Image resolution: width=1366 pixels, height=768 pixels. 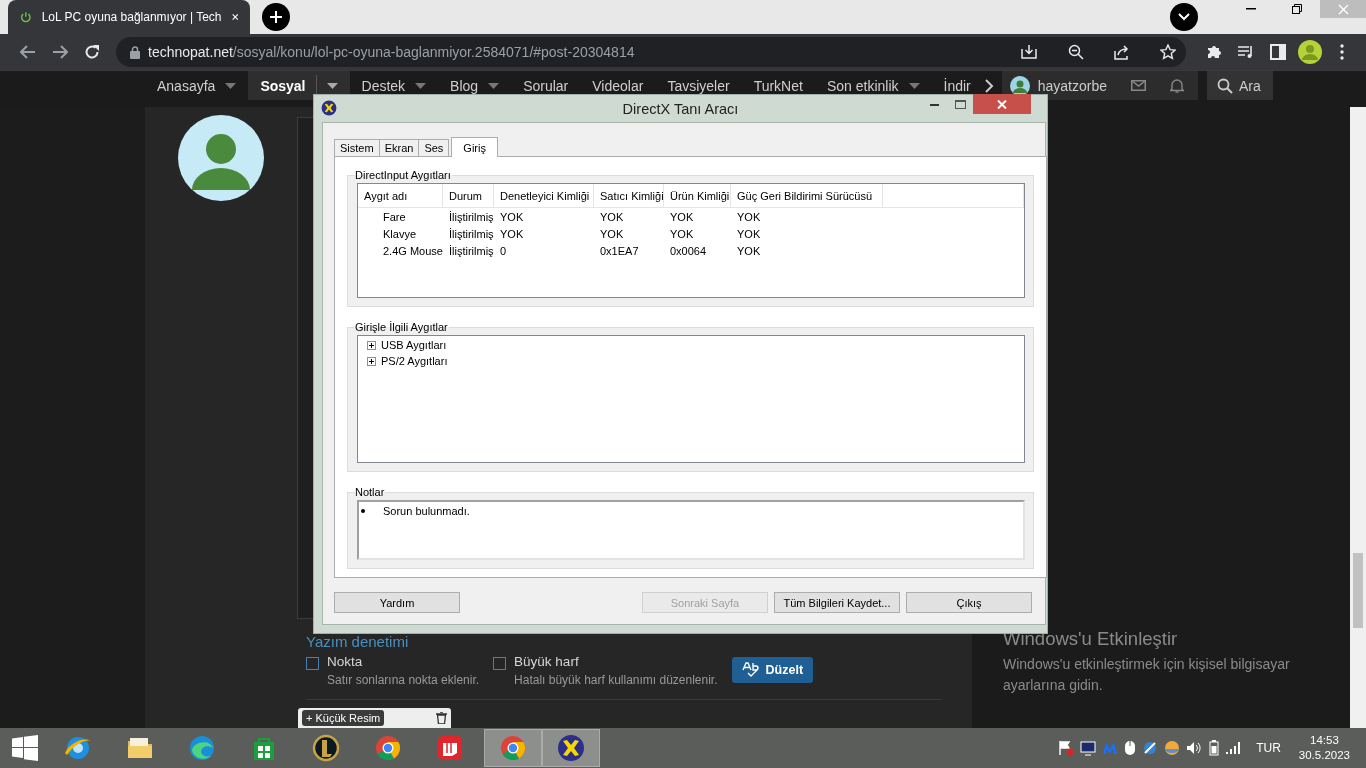 I want to click on chevron-right-icon, so click(x=989, y=85).